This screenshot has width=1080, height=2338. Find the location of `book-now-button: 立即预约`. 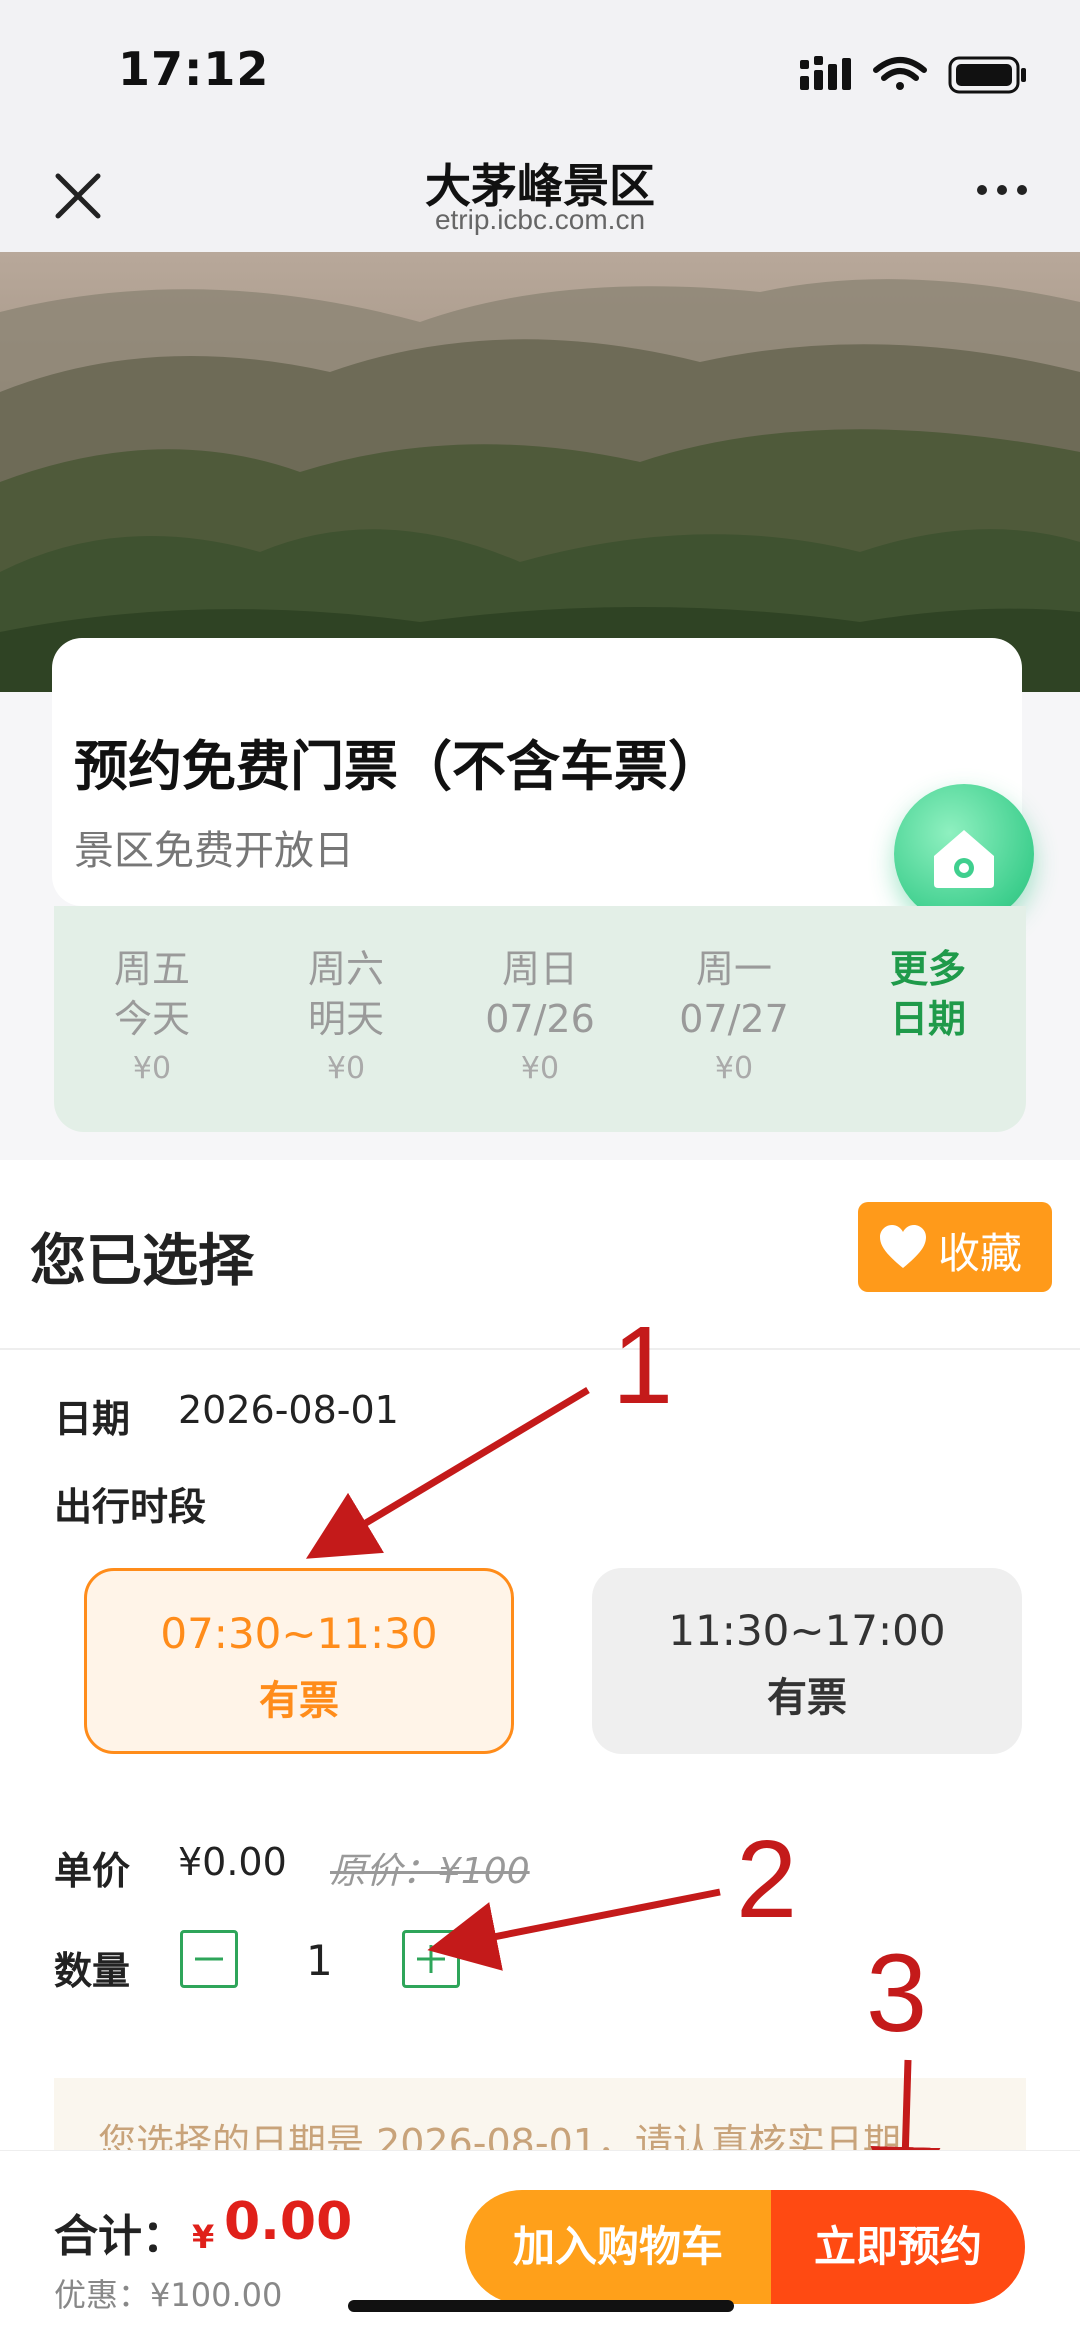

book-now-button: 立即预约 is located at coordinates (898, 2247).